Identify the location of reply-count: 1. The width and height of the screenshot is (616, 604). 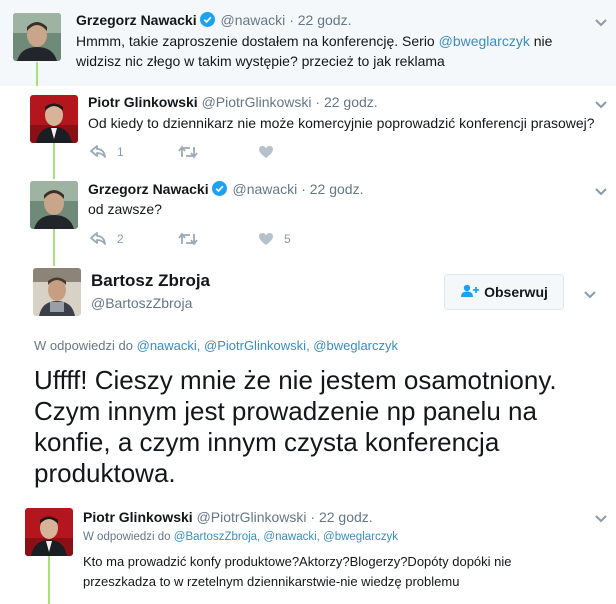
(120, 152).